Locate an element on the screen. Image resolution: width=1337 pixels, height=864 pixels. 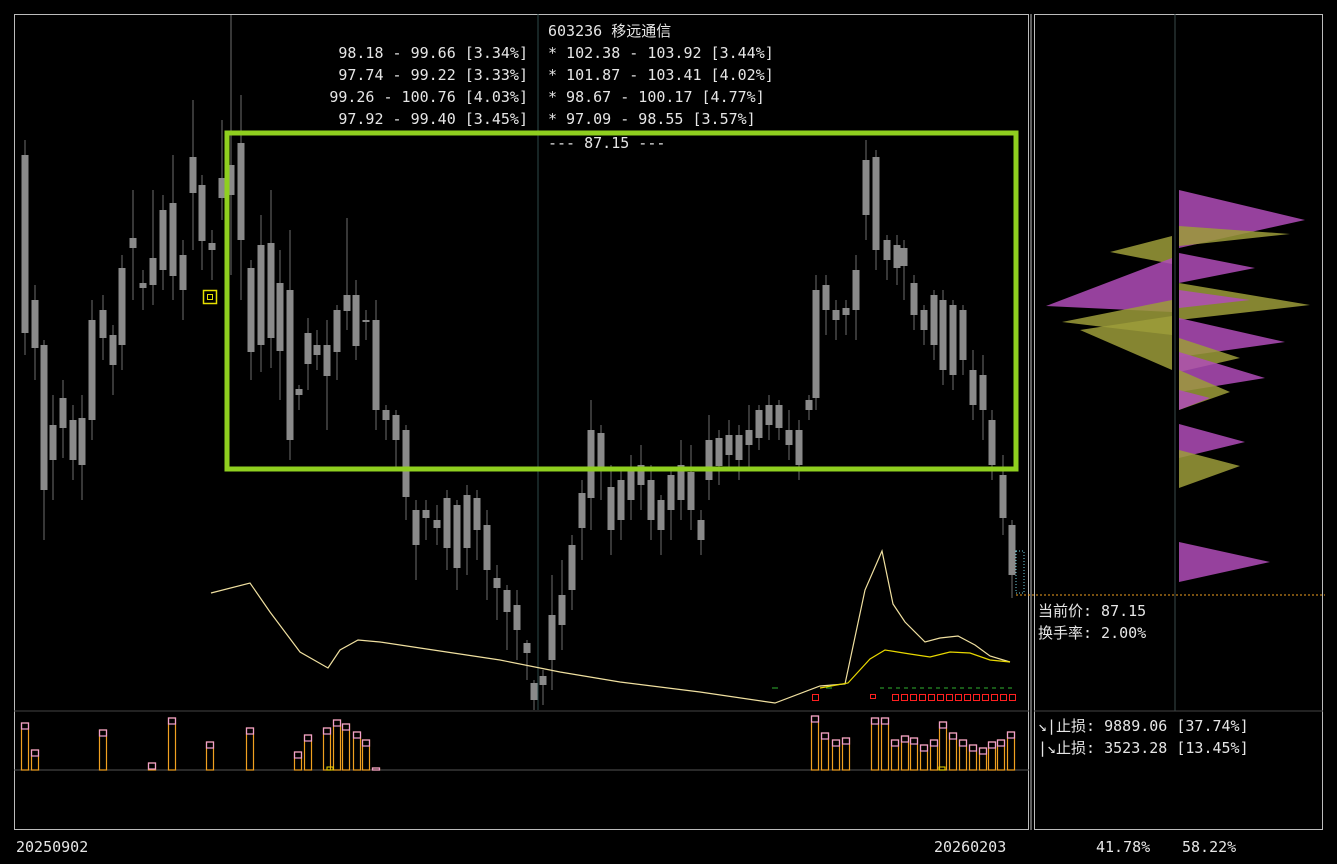
right-range-3: * 98.67 - 100.17 [4.77%] is located at coordinates (656, 97).